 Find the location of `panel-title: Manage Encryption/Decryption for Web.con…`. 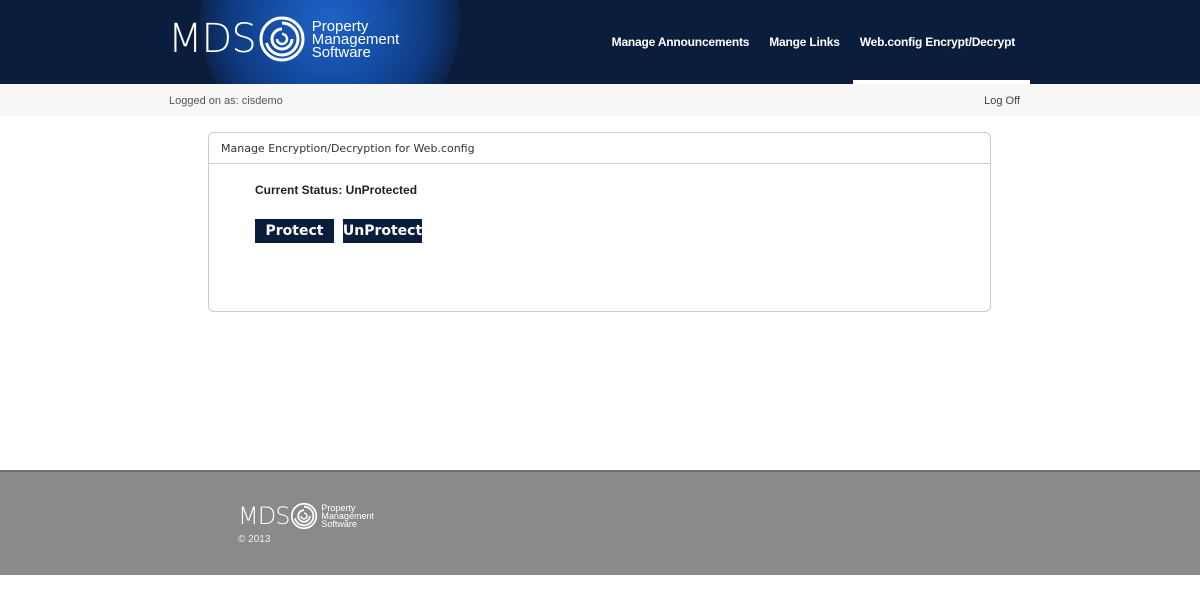

panel-title: Manage Encryption/Decryption for Web.con… is located at coordinates (599, 148).